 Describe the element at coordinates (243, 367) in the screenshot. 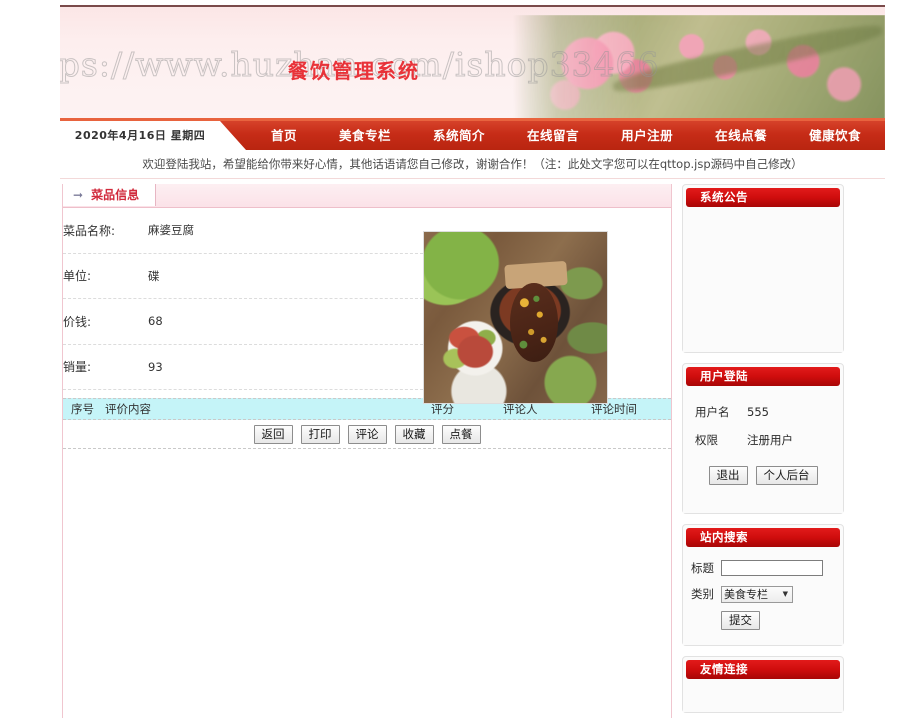

I see `field-row-sales: 销量: 93` at that location.